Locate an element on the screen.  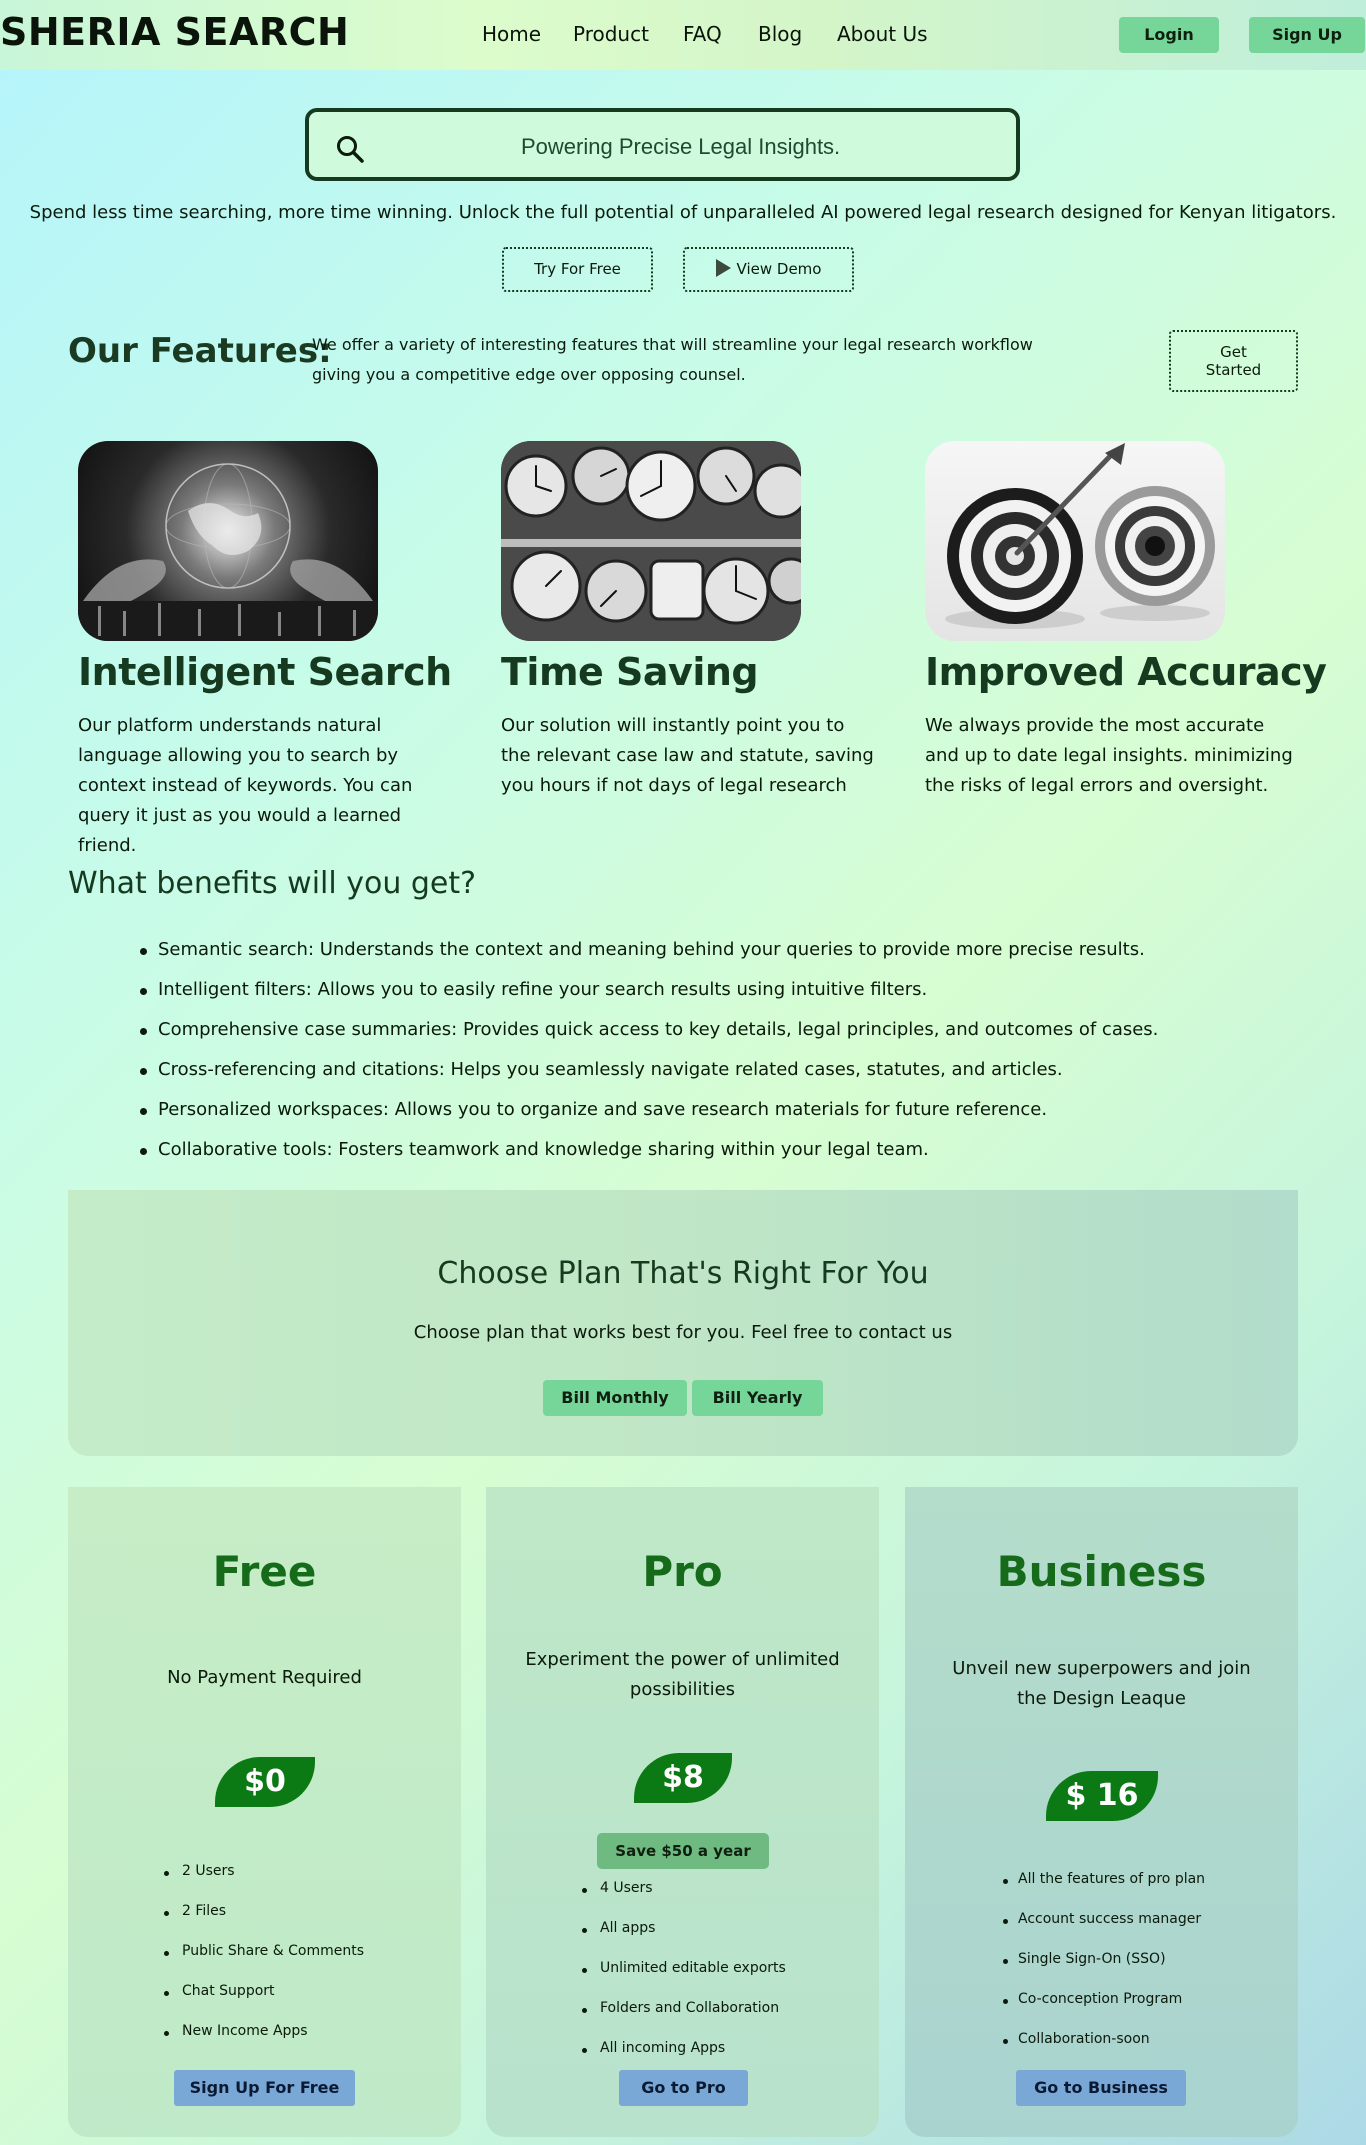
feature-title-time-saving: Time Saving is located at coordinates (630, 672).